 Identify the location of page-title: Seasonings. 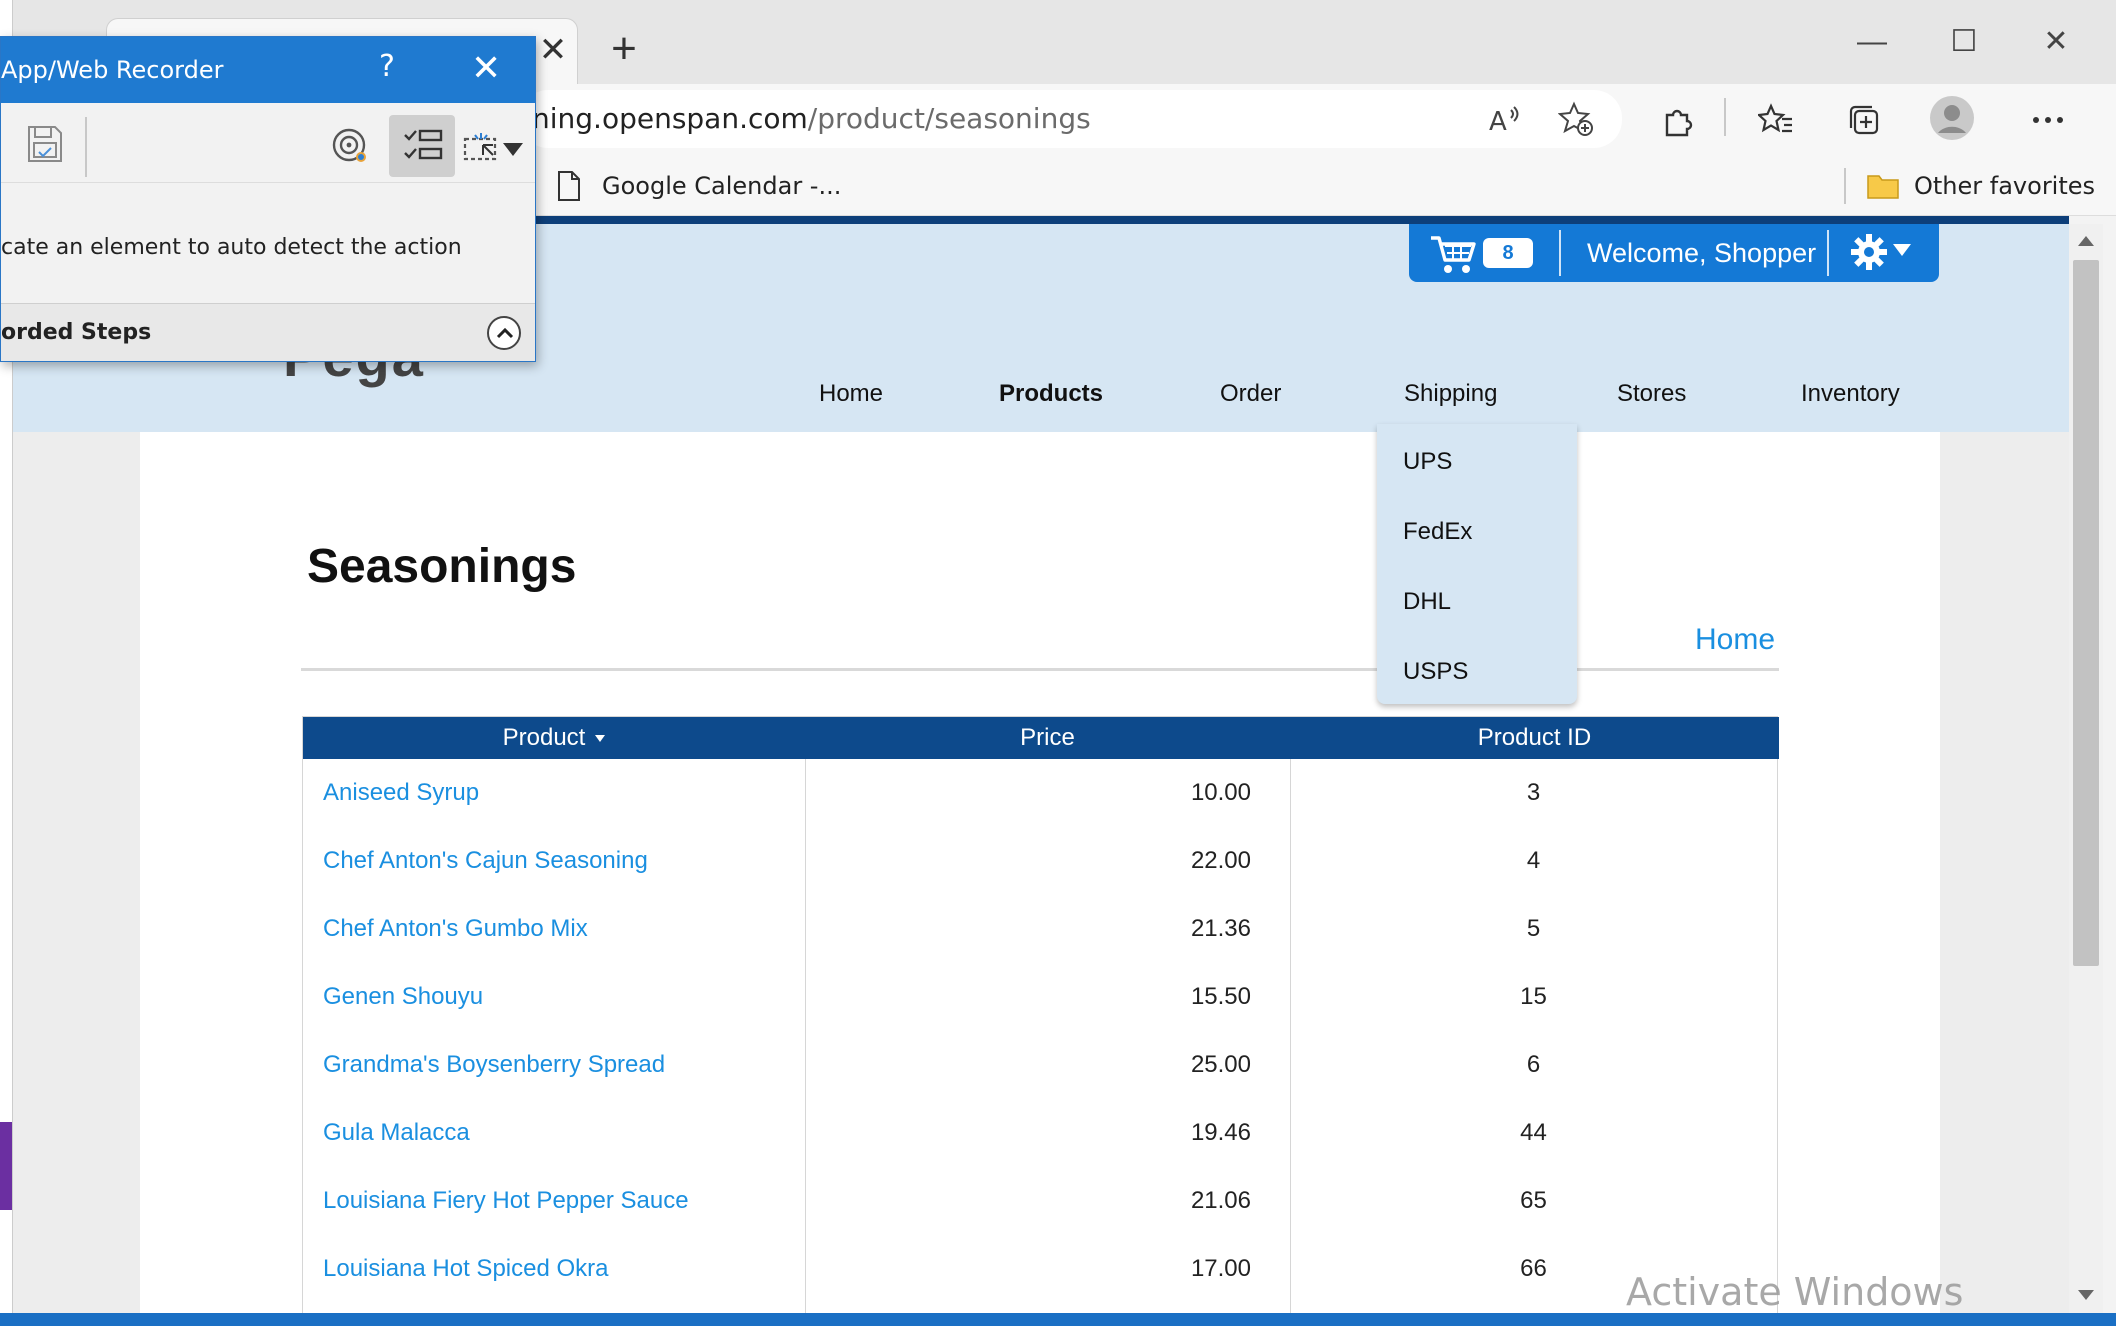
(442, 566).